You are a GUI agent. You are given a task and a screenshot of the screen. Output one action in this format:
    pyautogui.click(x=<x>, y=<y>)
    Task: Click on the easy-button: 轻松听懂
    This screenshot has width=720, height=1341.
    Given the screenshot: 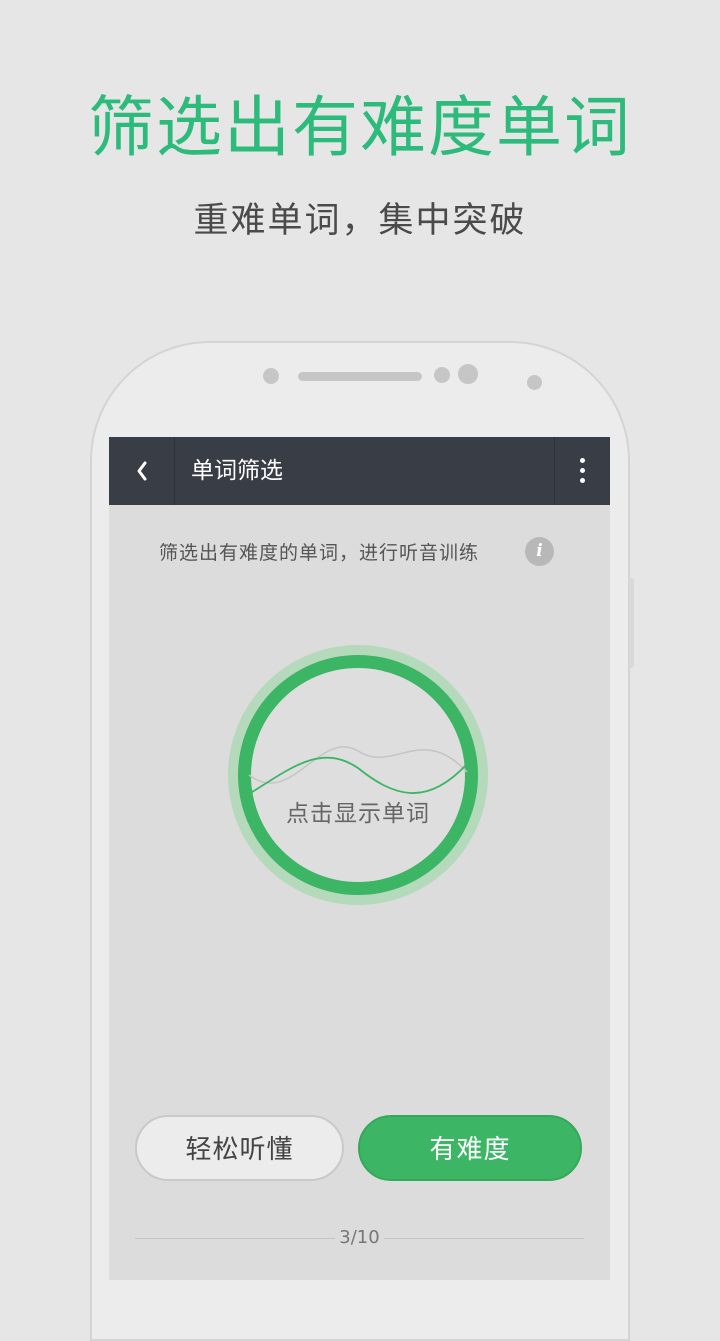 What is the action you would take?
    pyautogui.click(x=239, y=1148)
    